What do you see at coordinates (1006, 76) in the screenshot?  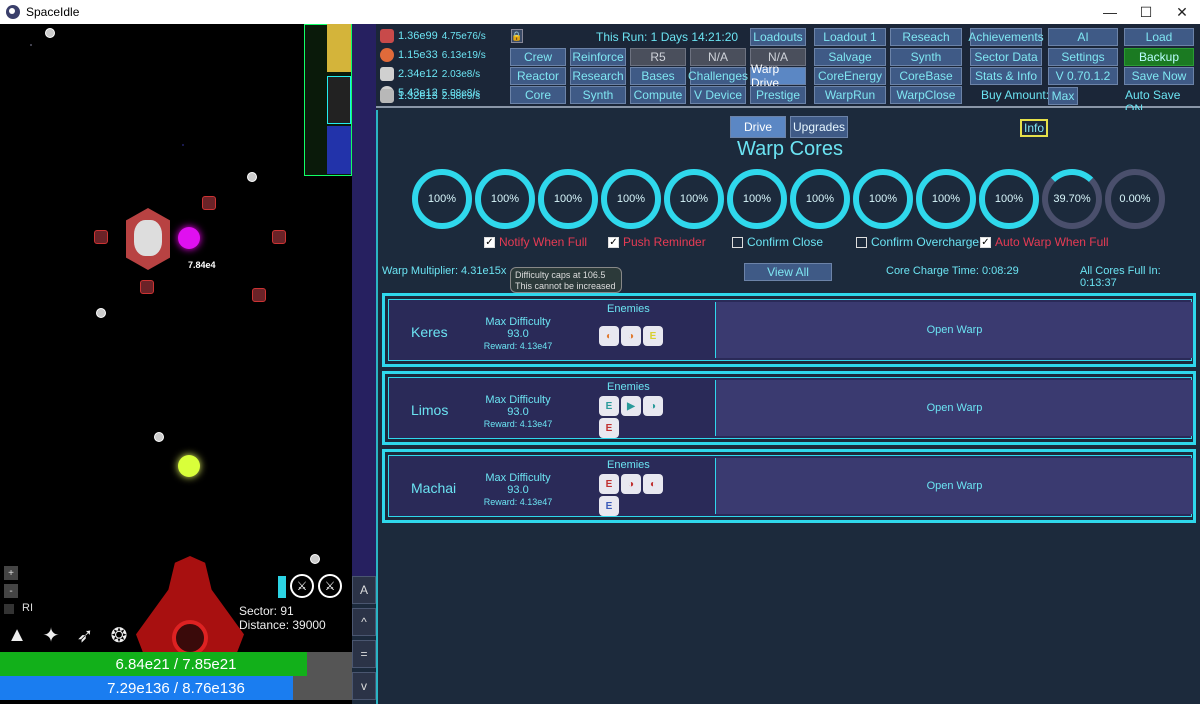 I see `stats-info-button: Stats & Info` at bounding box center [1006, 76].